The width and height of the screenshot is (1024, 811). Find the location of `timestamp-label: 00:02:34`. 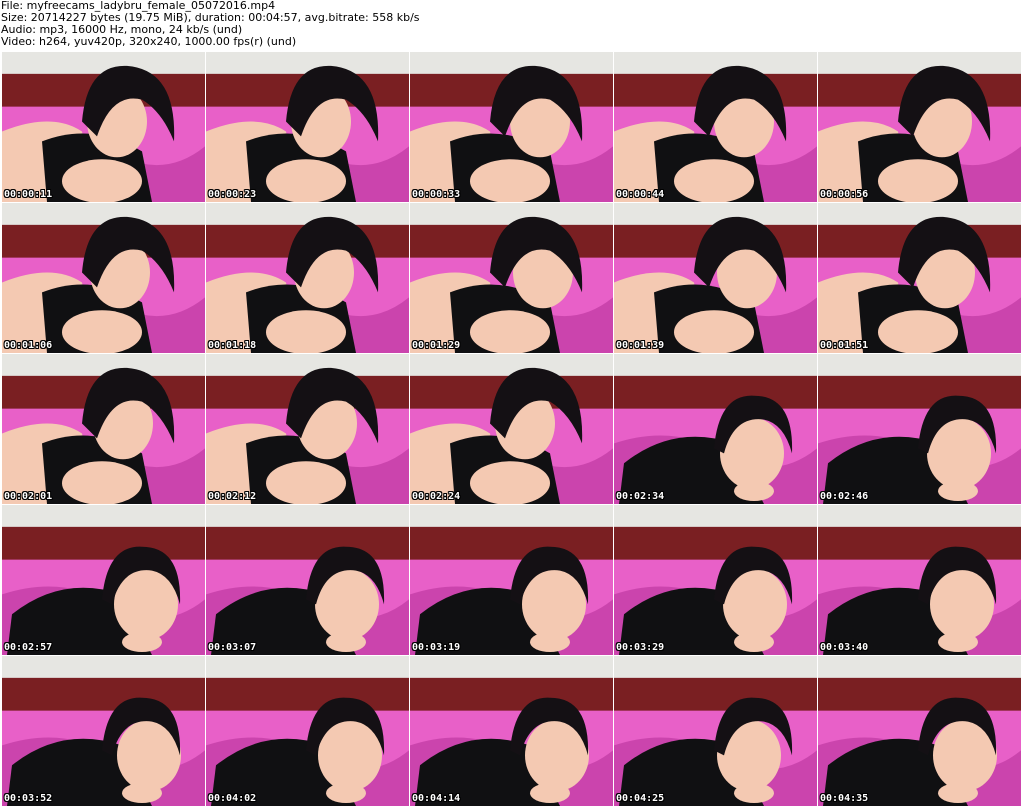

timestamp-label: 00:02:34 is located at coordinates (640, 496).